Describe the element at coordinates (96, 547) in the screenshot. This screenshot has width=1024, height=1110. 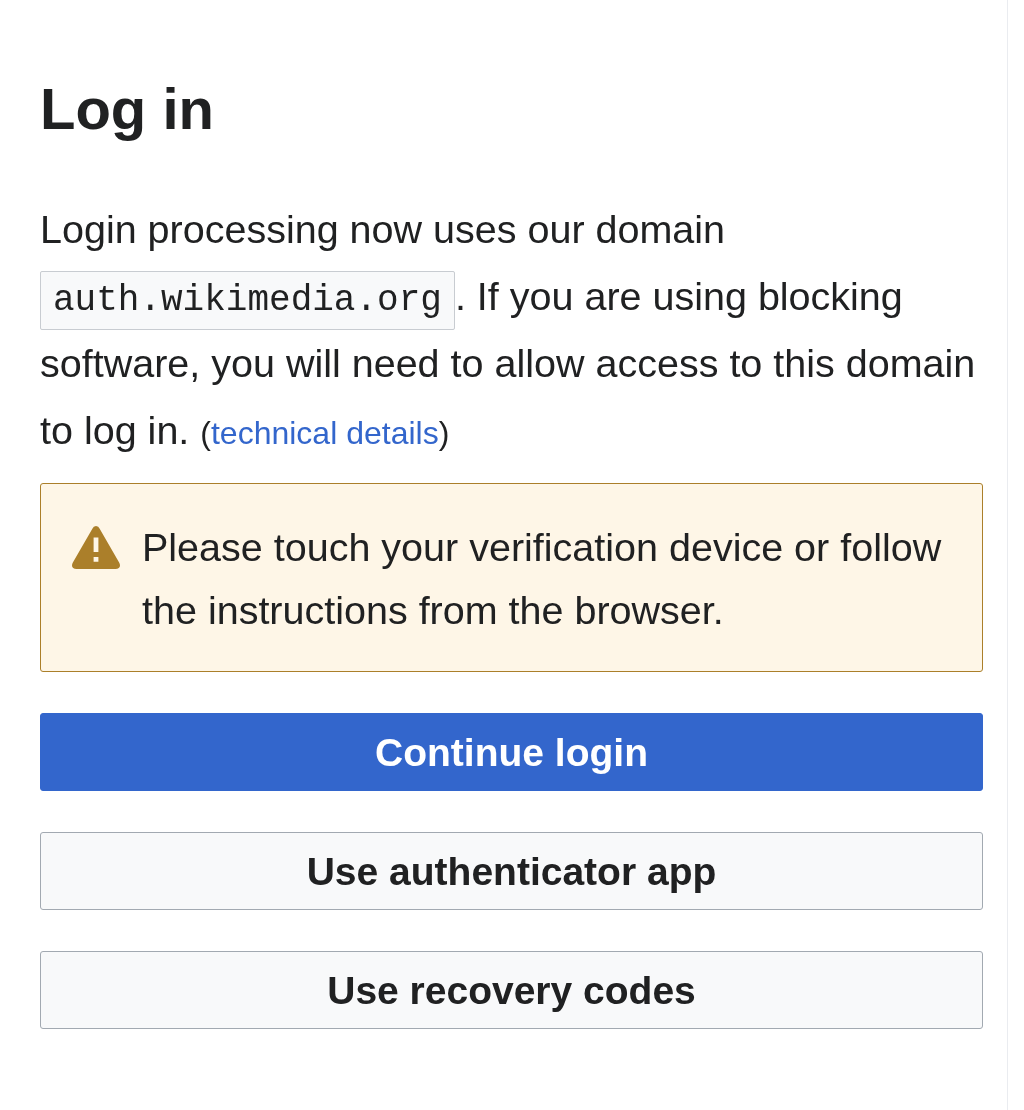
I see `warning-icon` at that location.